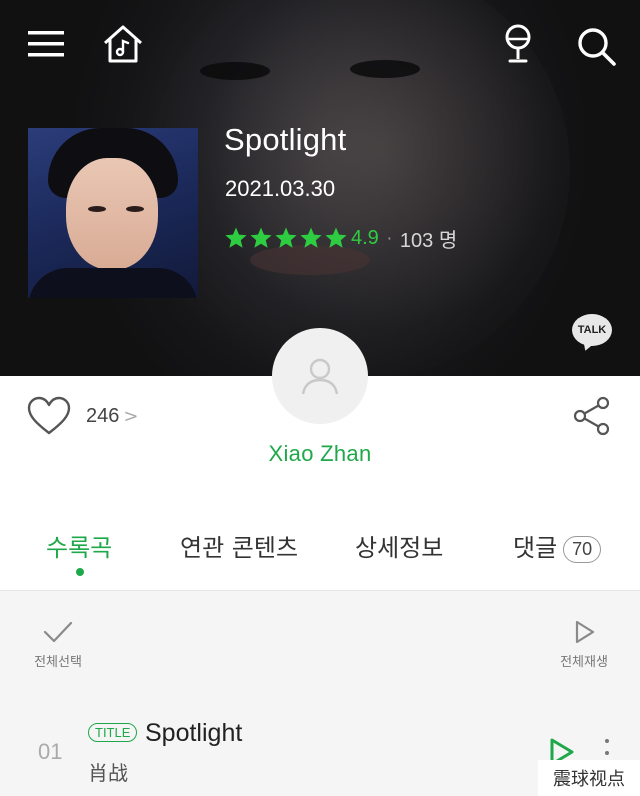 This screenshot has height=796, width=640. What do you see at coordinates (280, 188) in the screenshot?
I see `release-date: 2021.03.30` at bounding box center [280, 188].